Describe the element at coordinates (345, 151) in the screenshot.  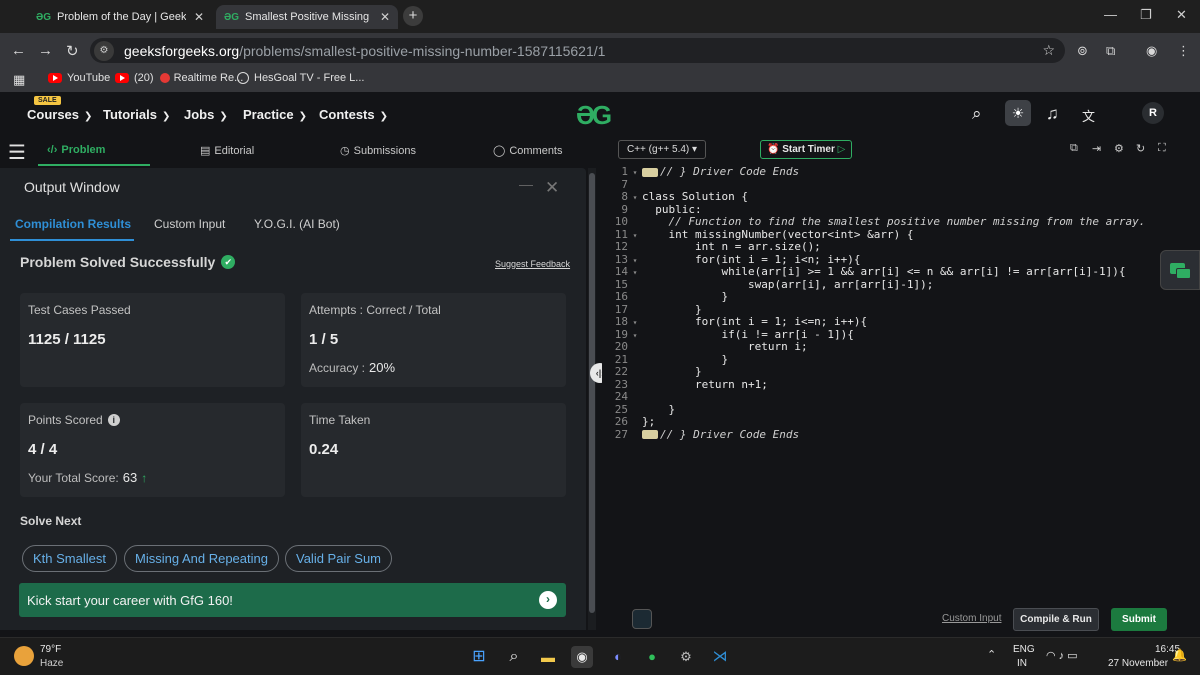
I see `clock-icon: ◷` at that location.